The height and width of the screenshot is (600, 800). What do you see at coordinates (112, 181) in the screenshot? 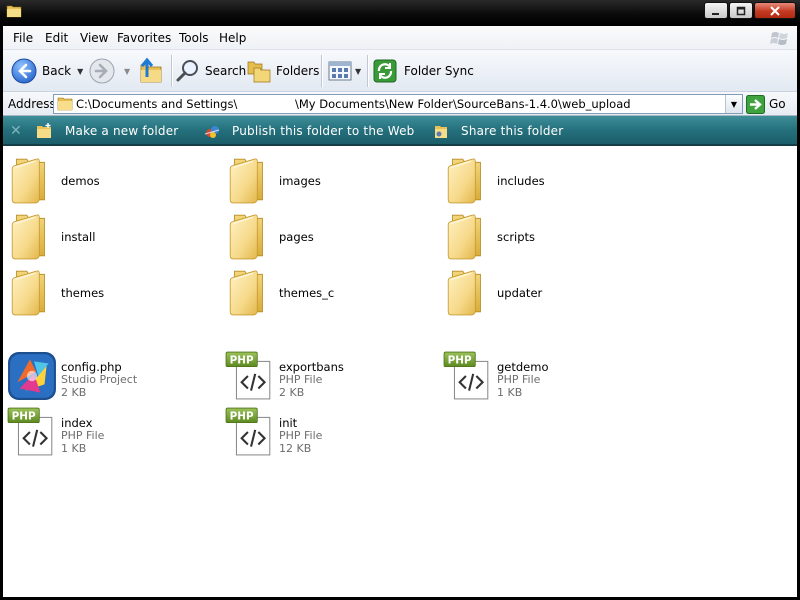
I see `folder-item-demos: demos` at bounding box center [112, 181].